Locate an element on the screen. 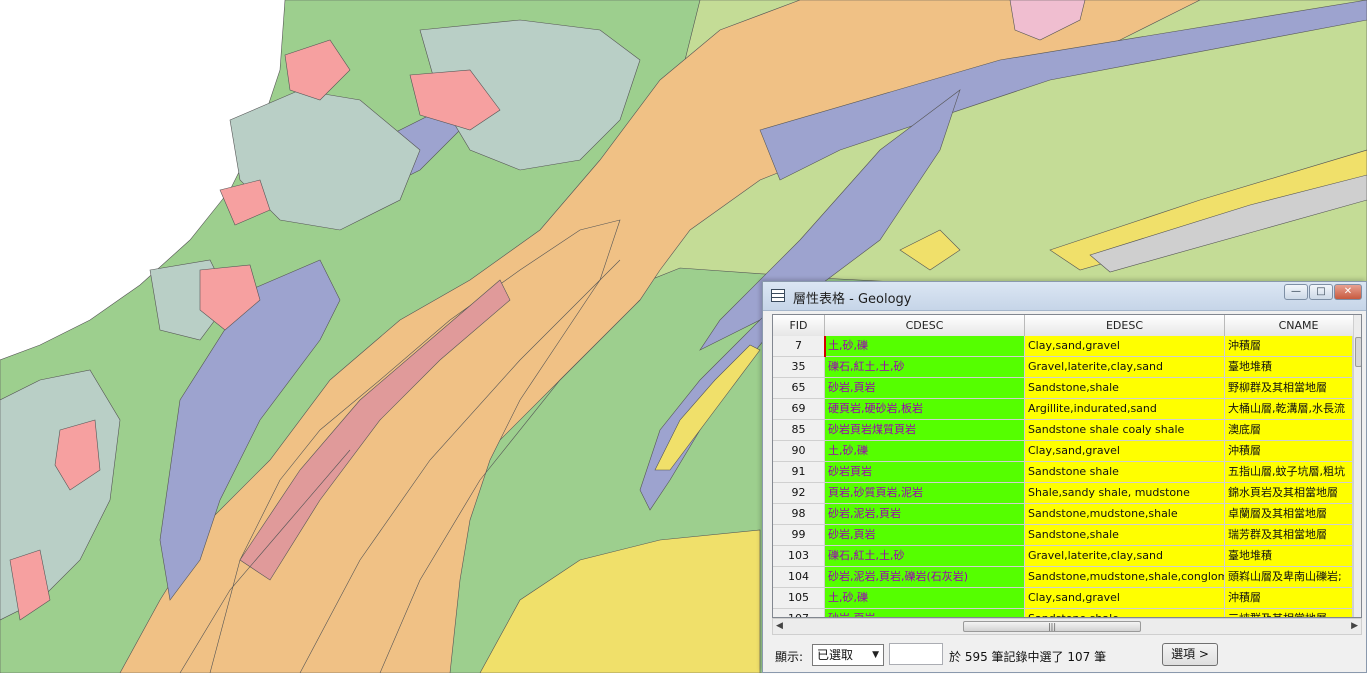 Image resolution: width=1367 pixels, height=674 pixels. cell-fid: 85 is located at coordinates (799, 430).